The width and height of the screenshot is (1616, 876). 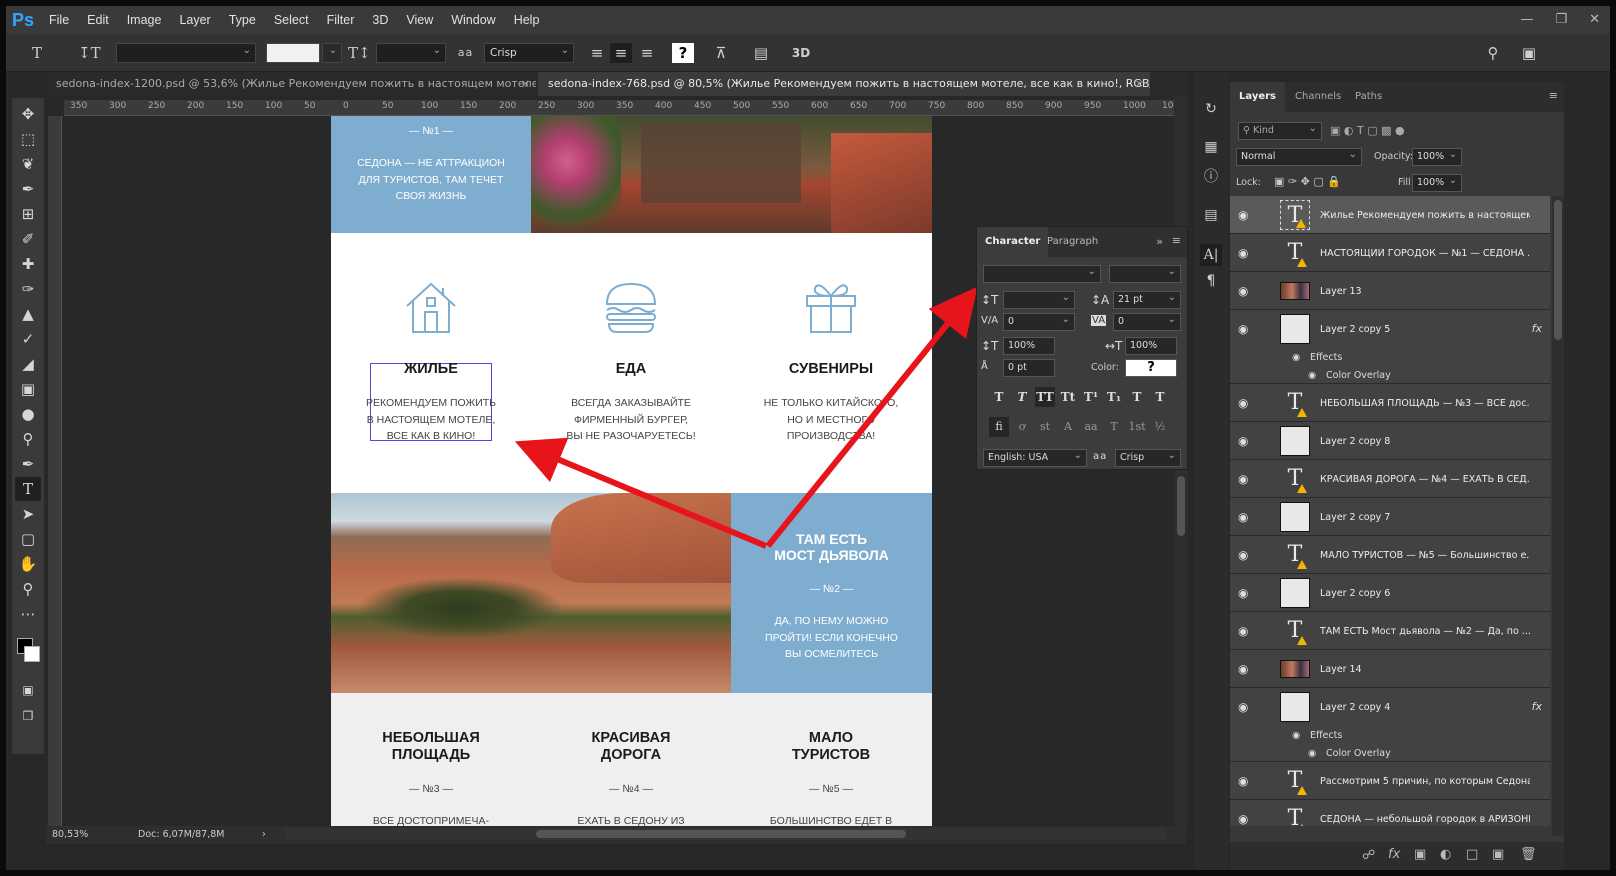 What do you see at coordinates (999, 427) in the screenshot?
I see `opentype-button-0: fi` at bounding box center [999, 427].